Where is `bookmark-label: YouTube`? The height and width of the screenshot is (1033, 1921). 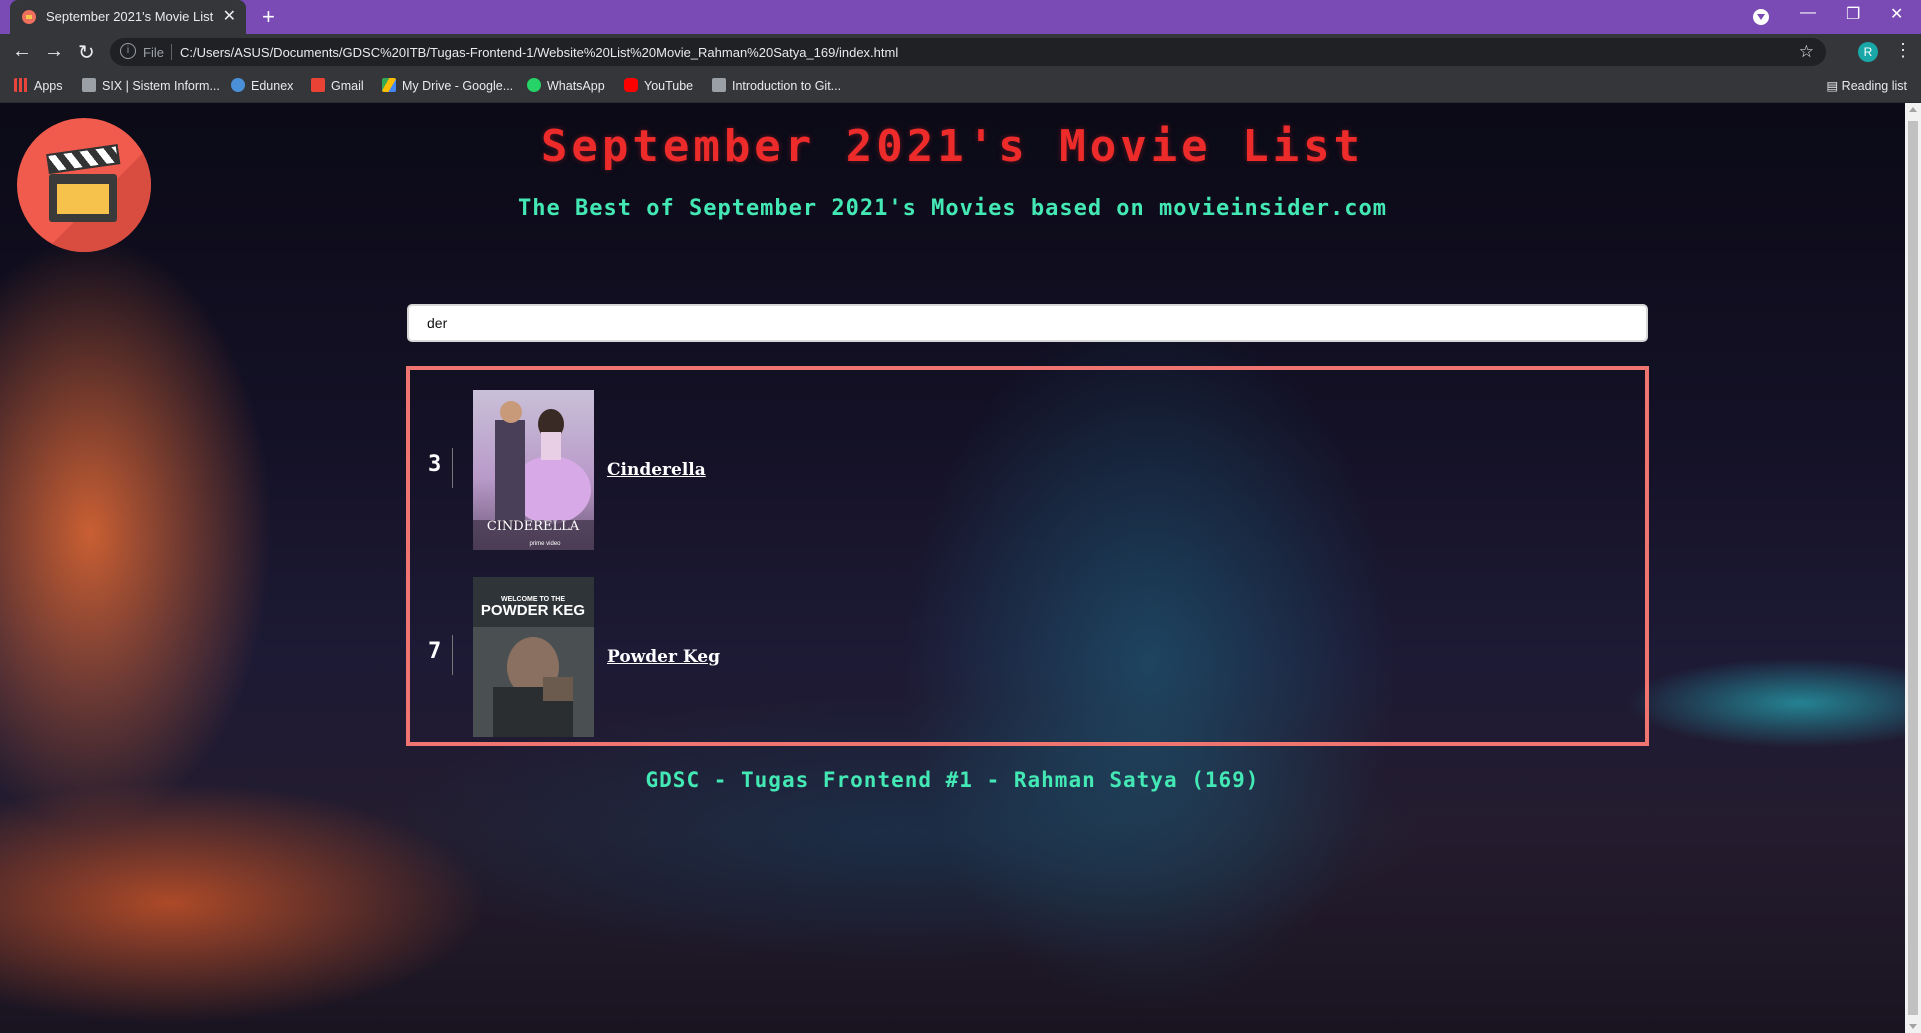
bookmark-label: YouTube is located at coordinates (669, 86).